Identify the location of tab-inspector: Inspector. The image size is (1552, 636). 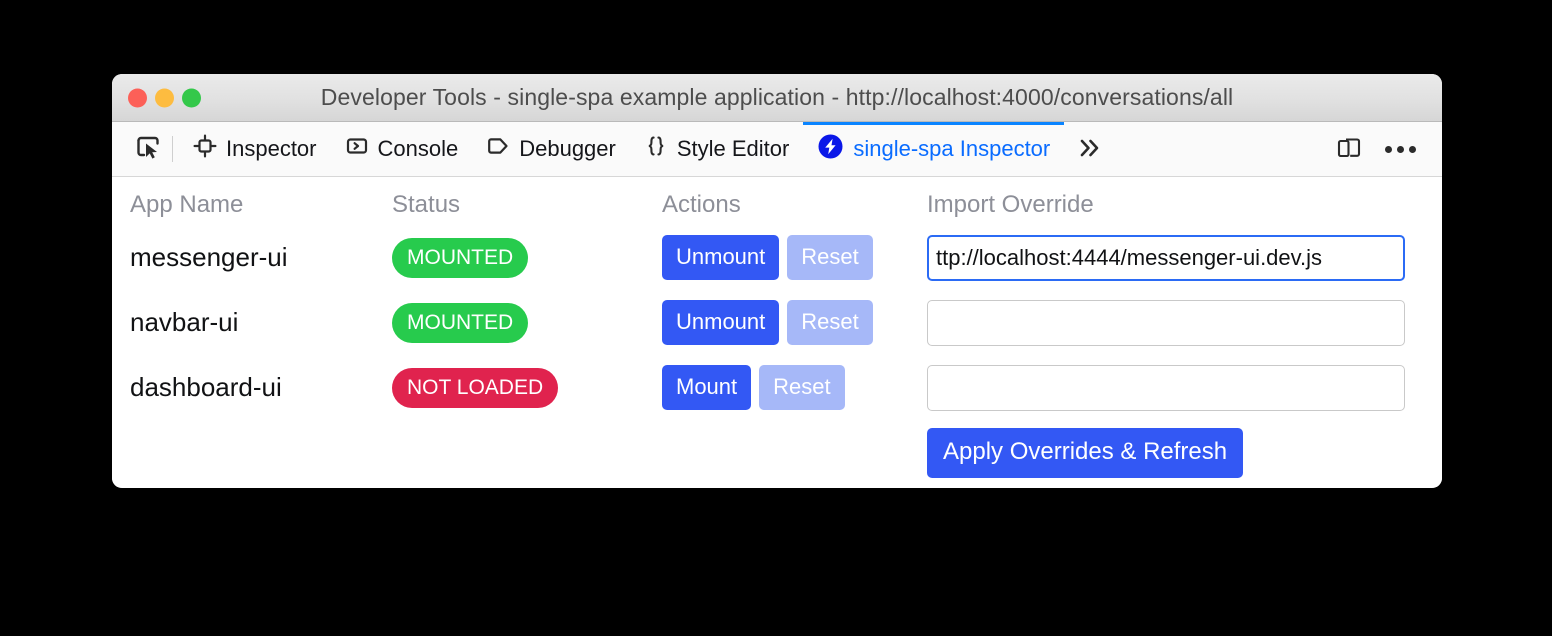
(255, 149).